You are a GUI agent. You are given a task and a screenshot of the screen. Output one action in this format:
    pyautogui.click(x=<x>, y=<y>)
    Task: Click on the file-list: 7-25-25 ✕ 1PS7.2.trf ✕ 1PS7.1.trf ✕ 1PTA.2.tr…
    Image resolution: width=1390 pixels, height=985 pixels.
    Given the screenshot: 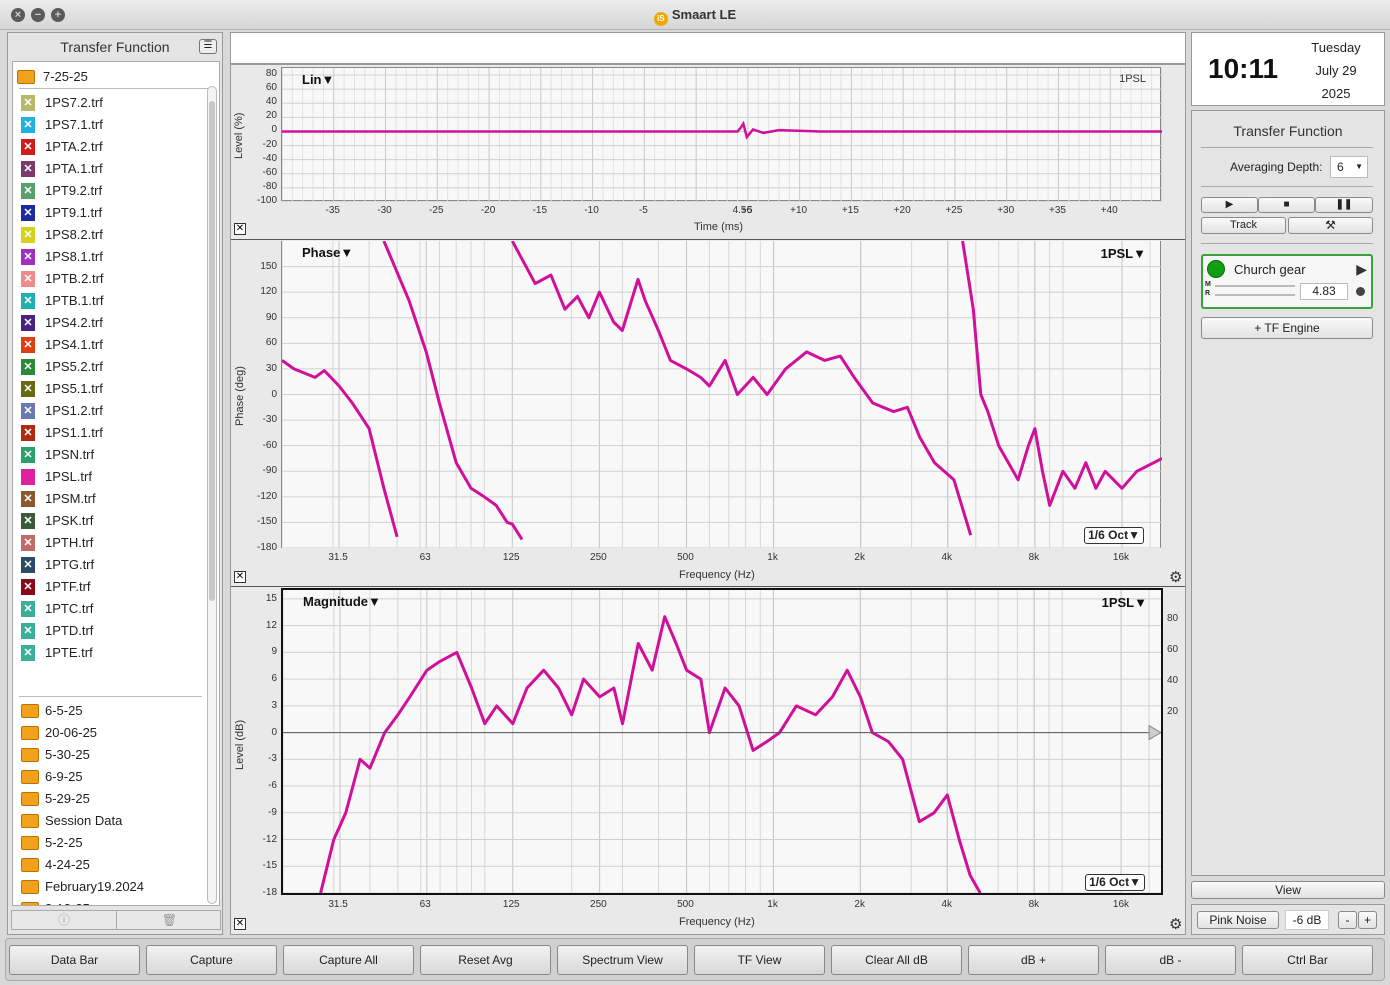 What is the action you would take?
    pyautogui.click(x=116, y=483)
    